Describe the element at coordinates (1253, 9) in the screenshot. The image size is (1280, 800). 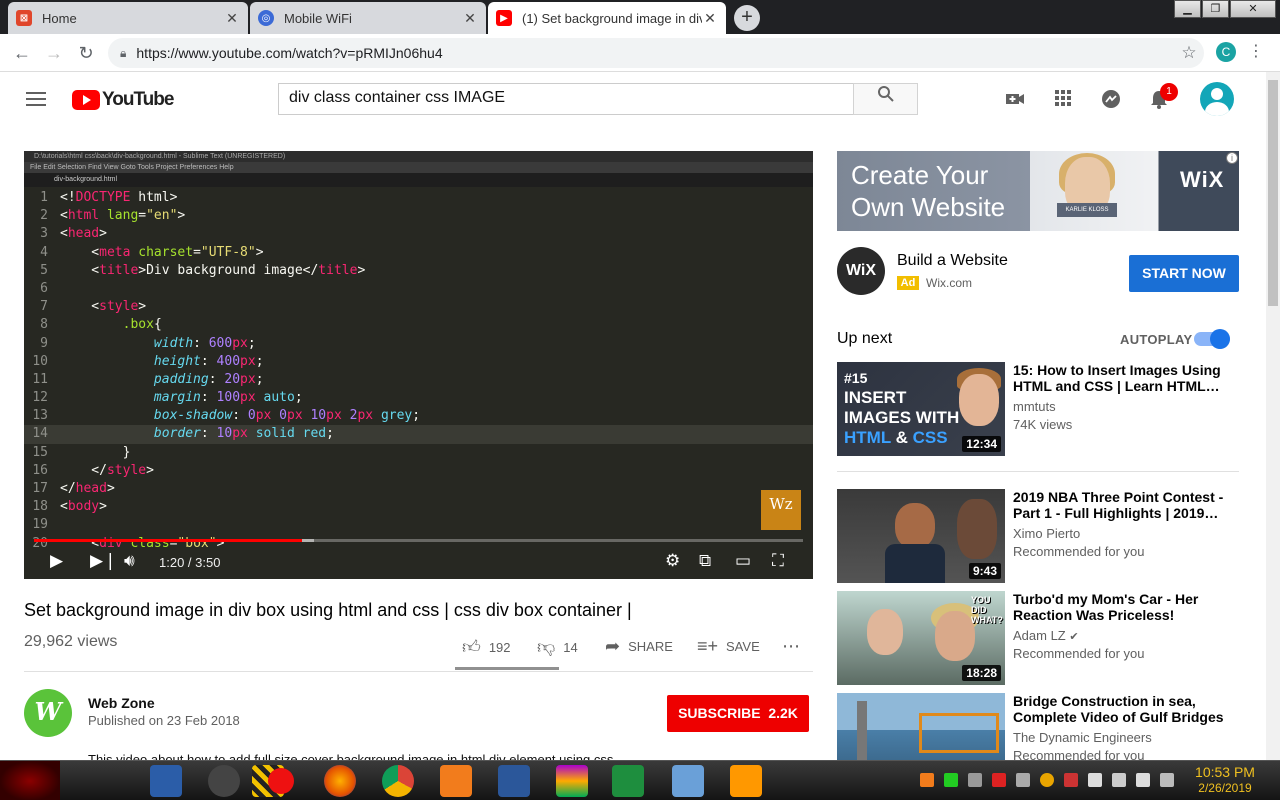
I see `close-window-button: ✕` at that location.